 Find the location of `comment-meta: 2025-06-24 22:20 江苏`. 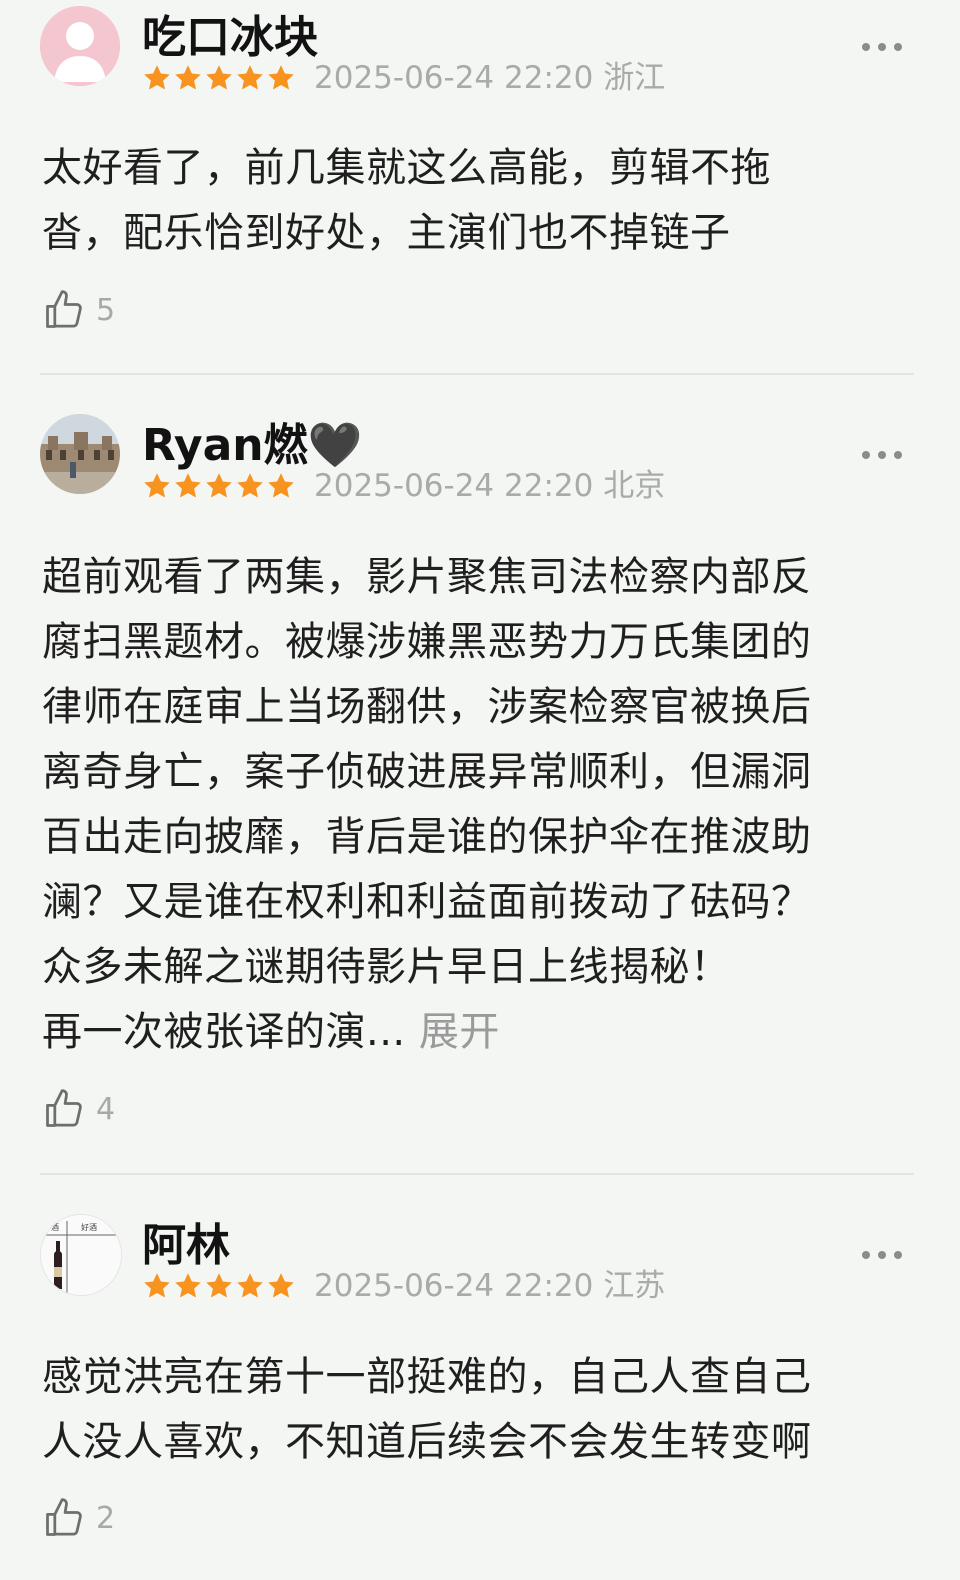

comment-meta: 2025-06-24 22:20 江苏 is located at coordinates (490, 1286).